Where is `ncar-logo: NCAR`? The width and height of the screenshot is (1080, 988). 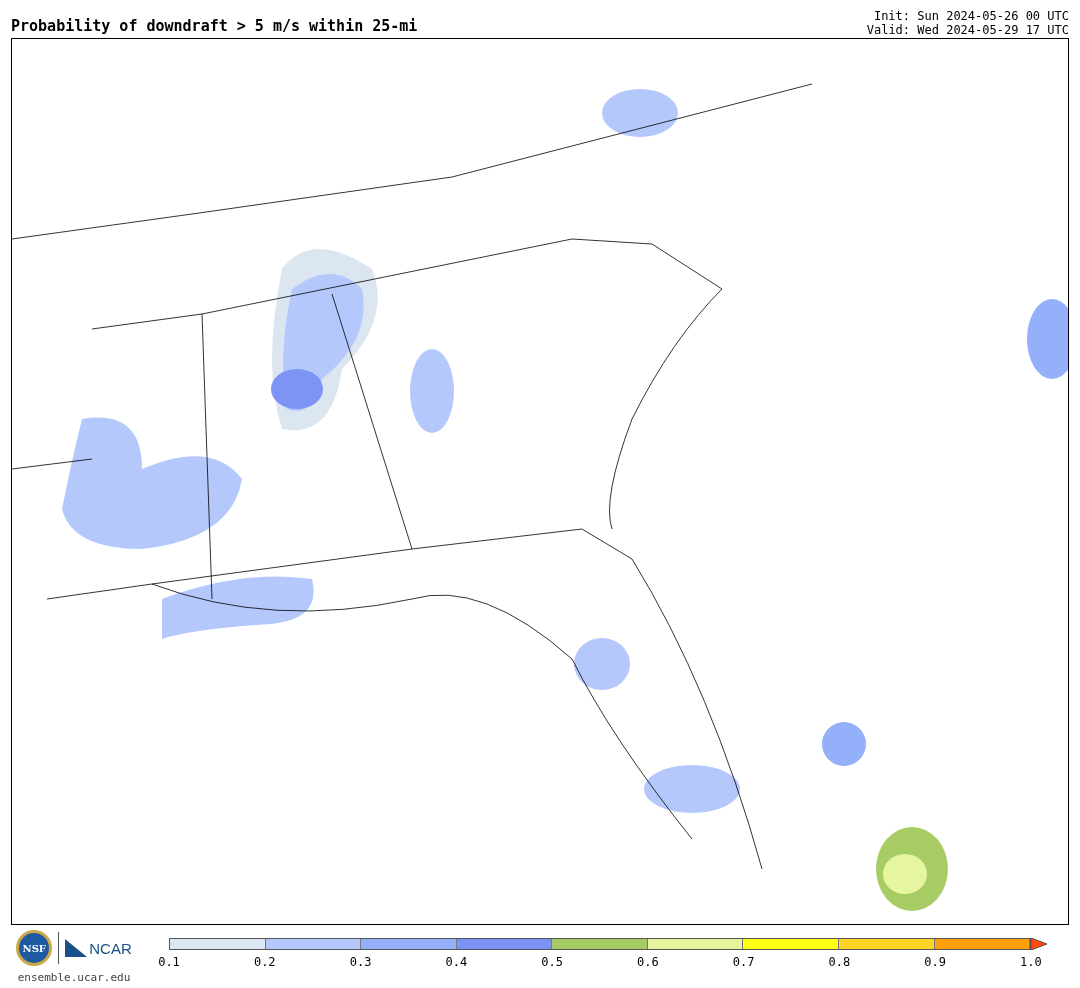
ncar-logo: NCAR is located at coordinates (110, 948).